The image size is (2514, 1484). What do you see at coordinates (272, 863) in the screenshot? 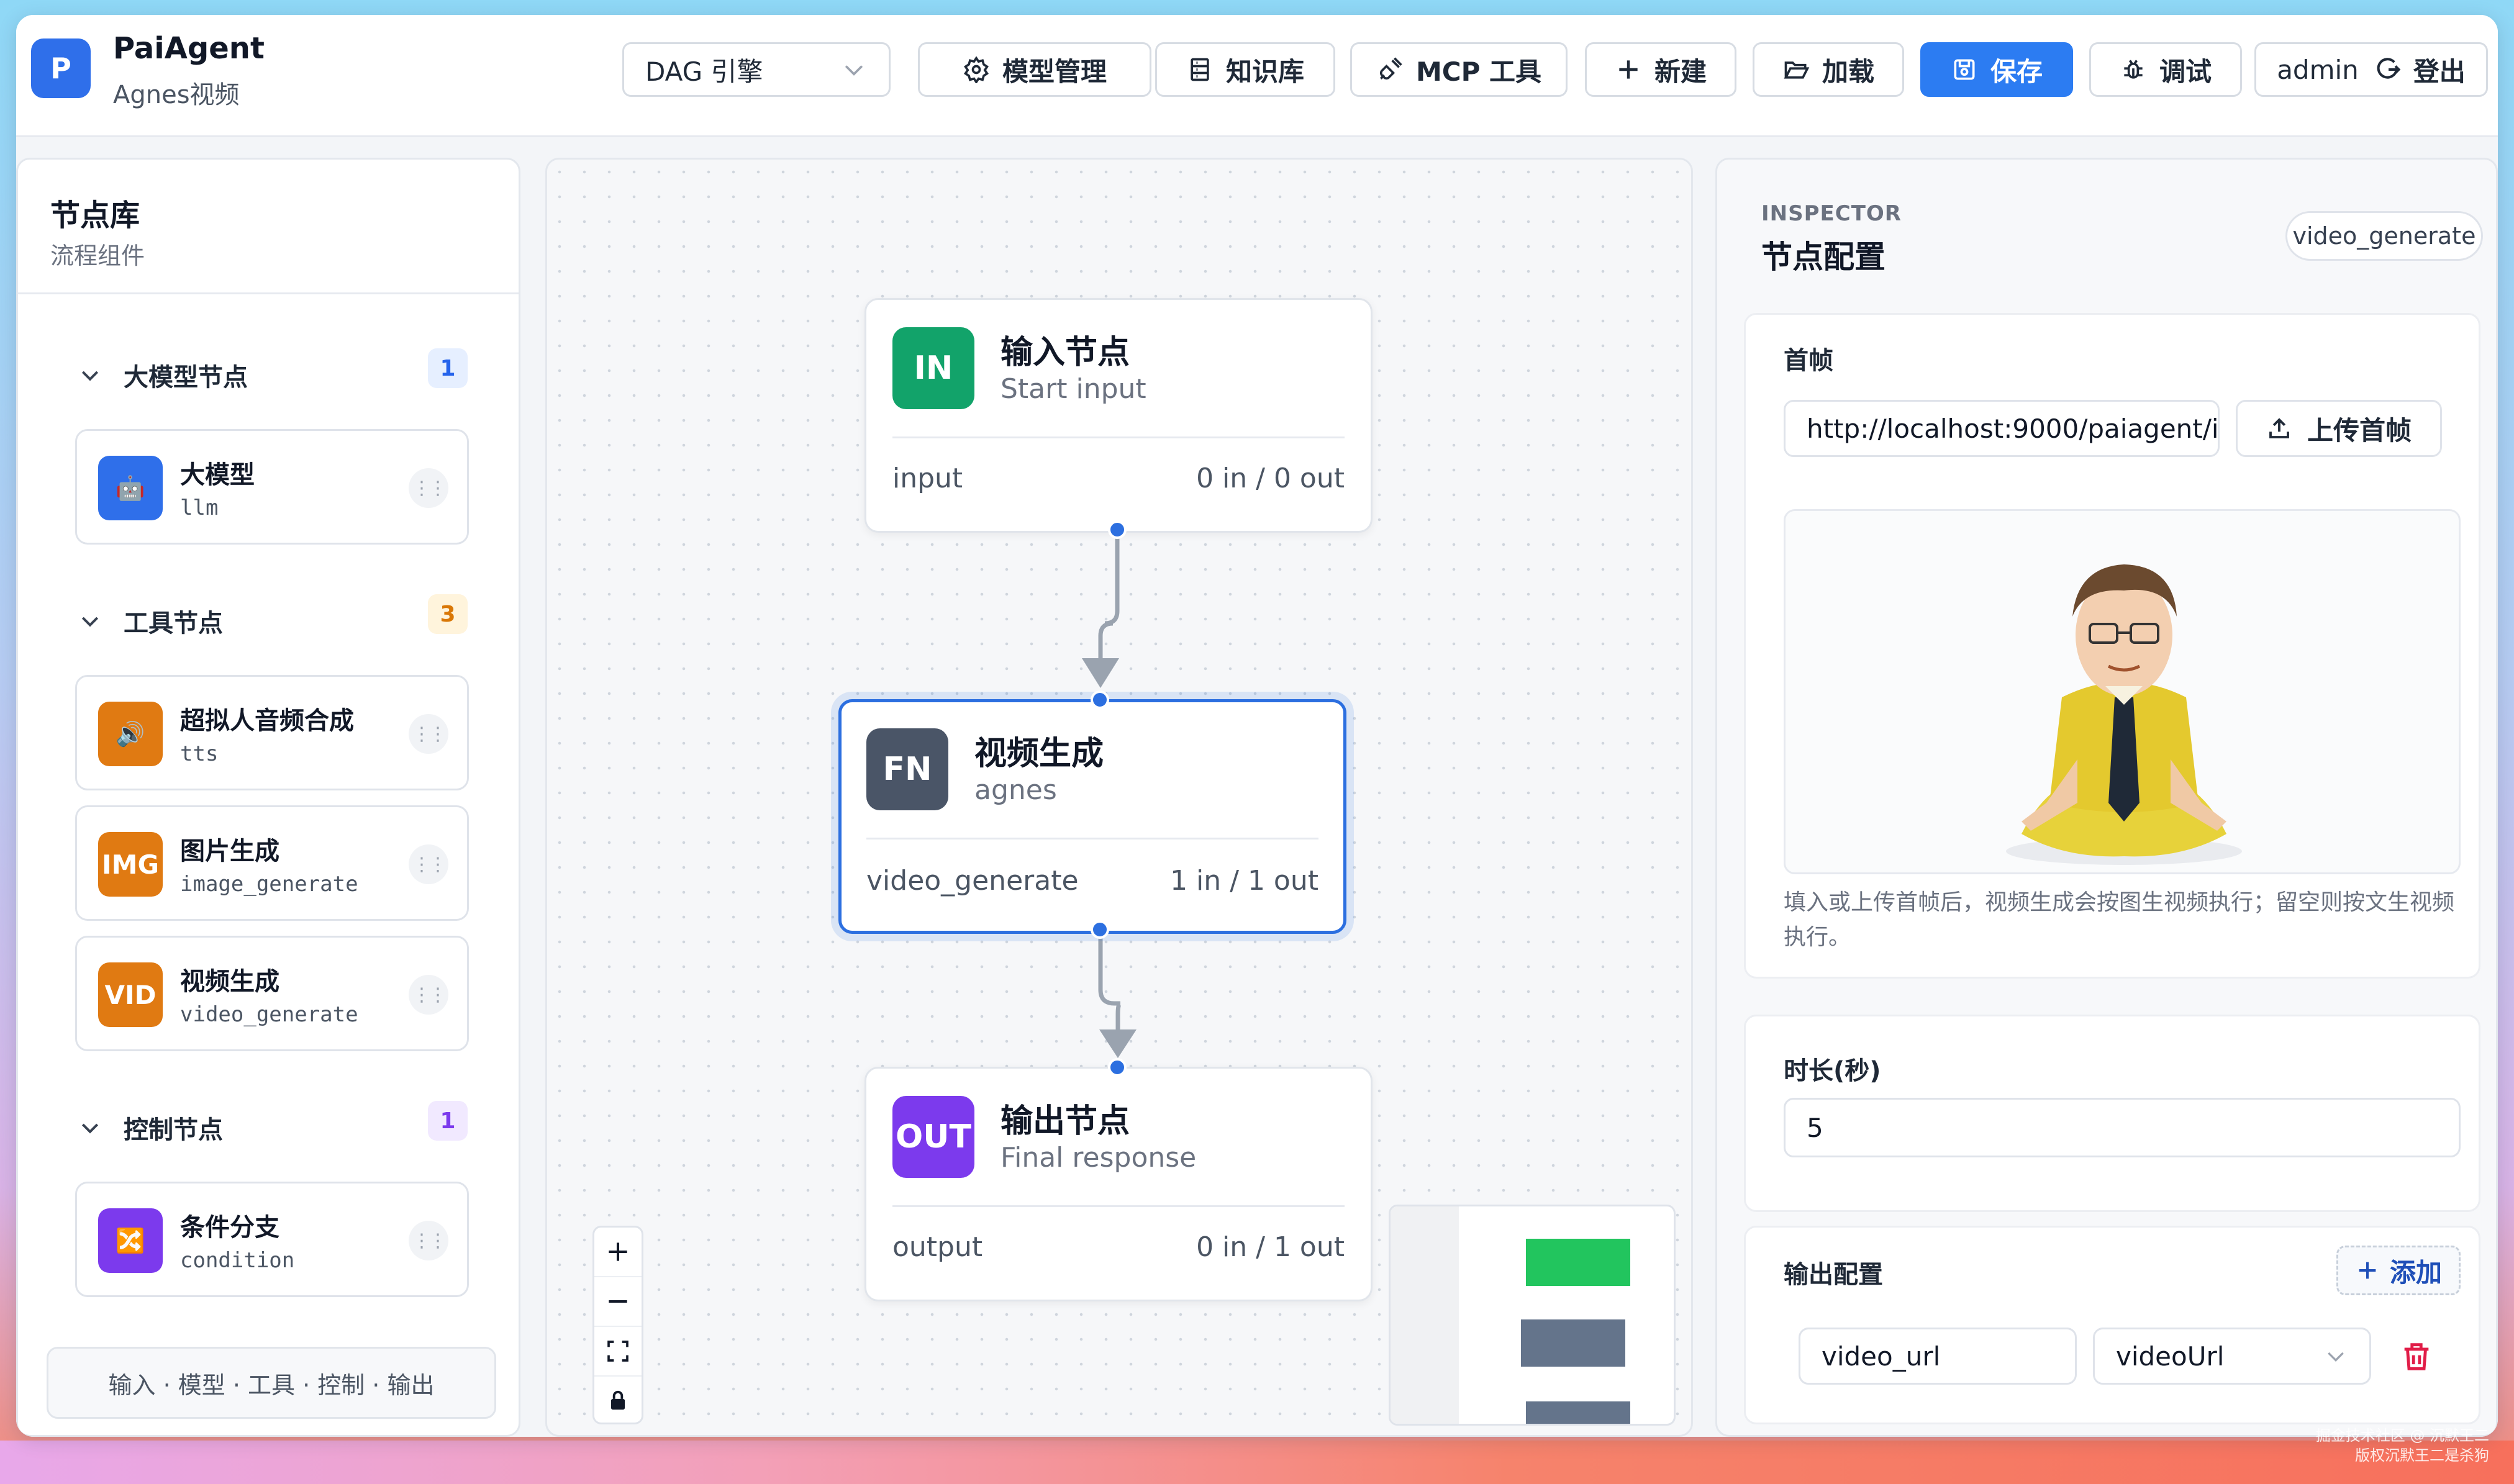
I see `node-card-image-generate: IMG 图片生成 image_generate ⋮⋮` at bounding box center [272, 863].